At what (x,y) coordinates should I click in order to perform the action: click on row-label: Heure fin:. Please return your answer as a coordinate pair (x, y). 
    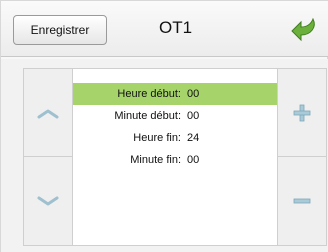
    Looking at the image, I should click on (157, 138).